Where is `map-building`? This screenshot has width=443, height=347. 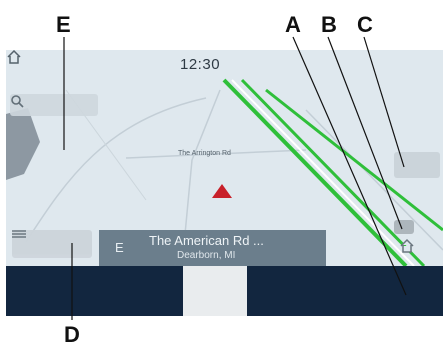
map-building is located at coordinates (23, 144).